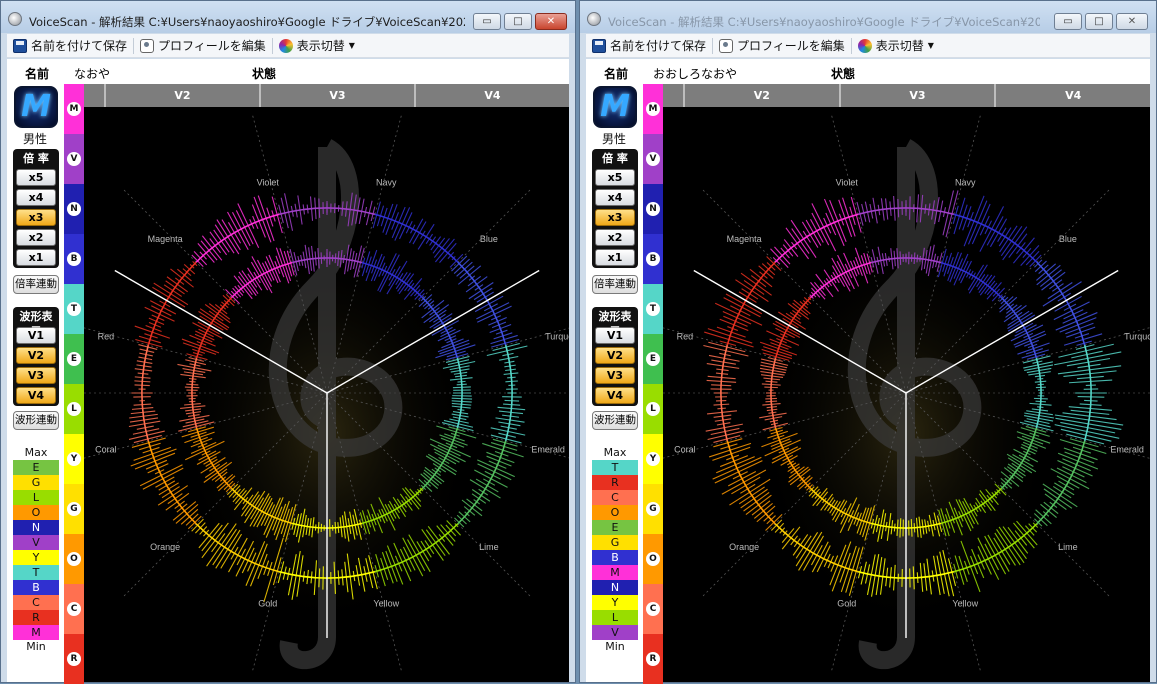 The width and height of the screenshot is (1157, 684). Describe the element at coordinates (165, 239) in the screenshot. I see `wheel-label-magenta: Magenta` at that location.